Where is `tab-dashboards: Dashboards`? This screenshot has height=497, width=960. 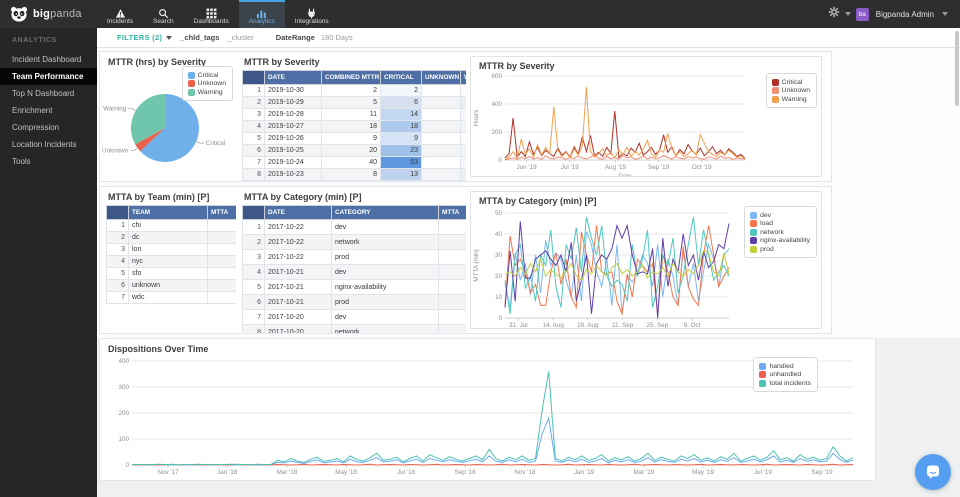
tab-dashboards: Dashboards is located at coordinates (211, 14).